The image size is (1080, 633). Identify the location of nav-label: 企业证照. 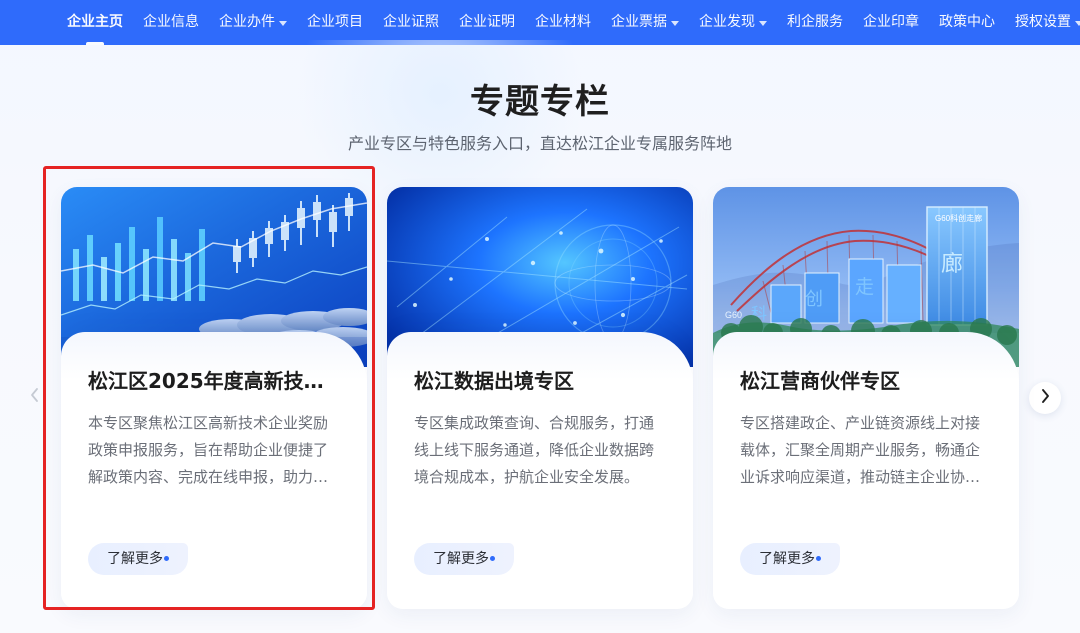
(411, 22).